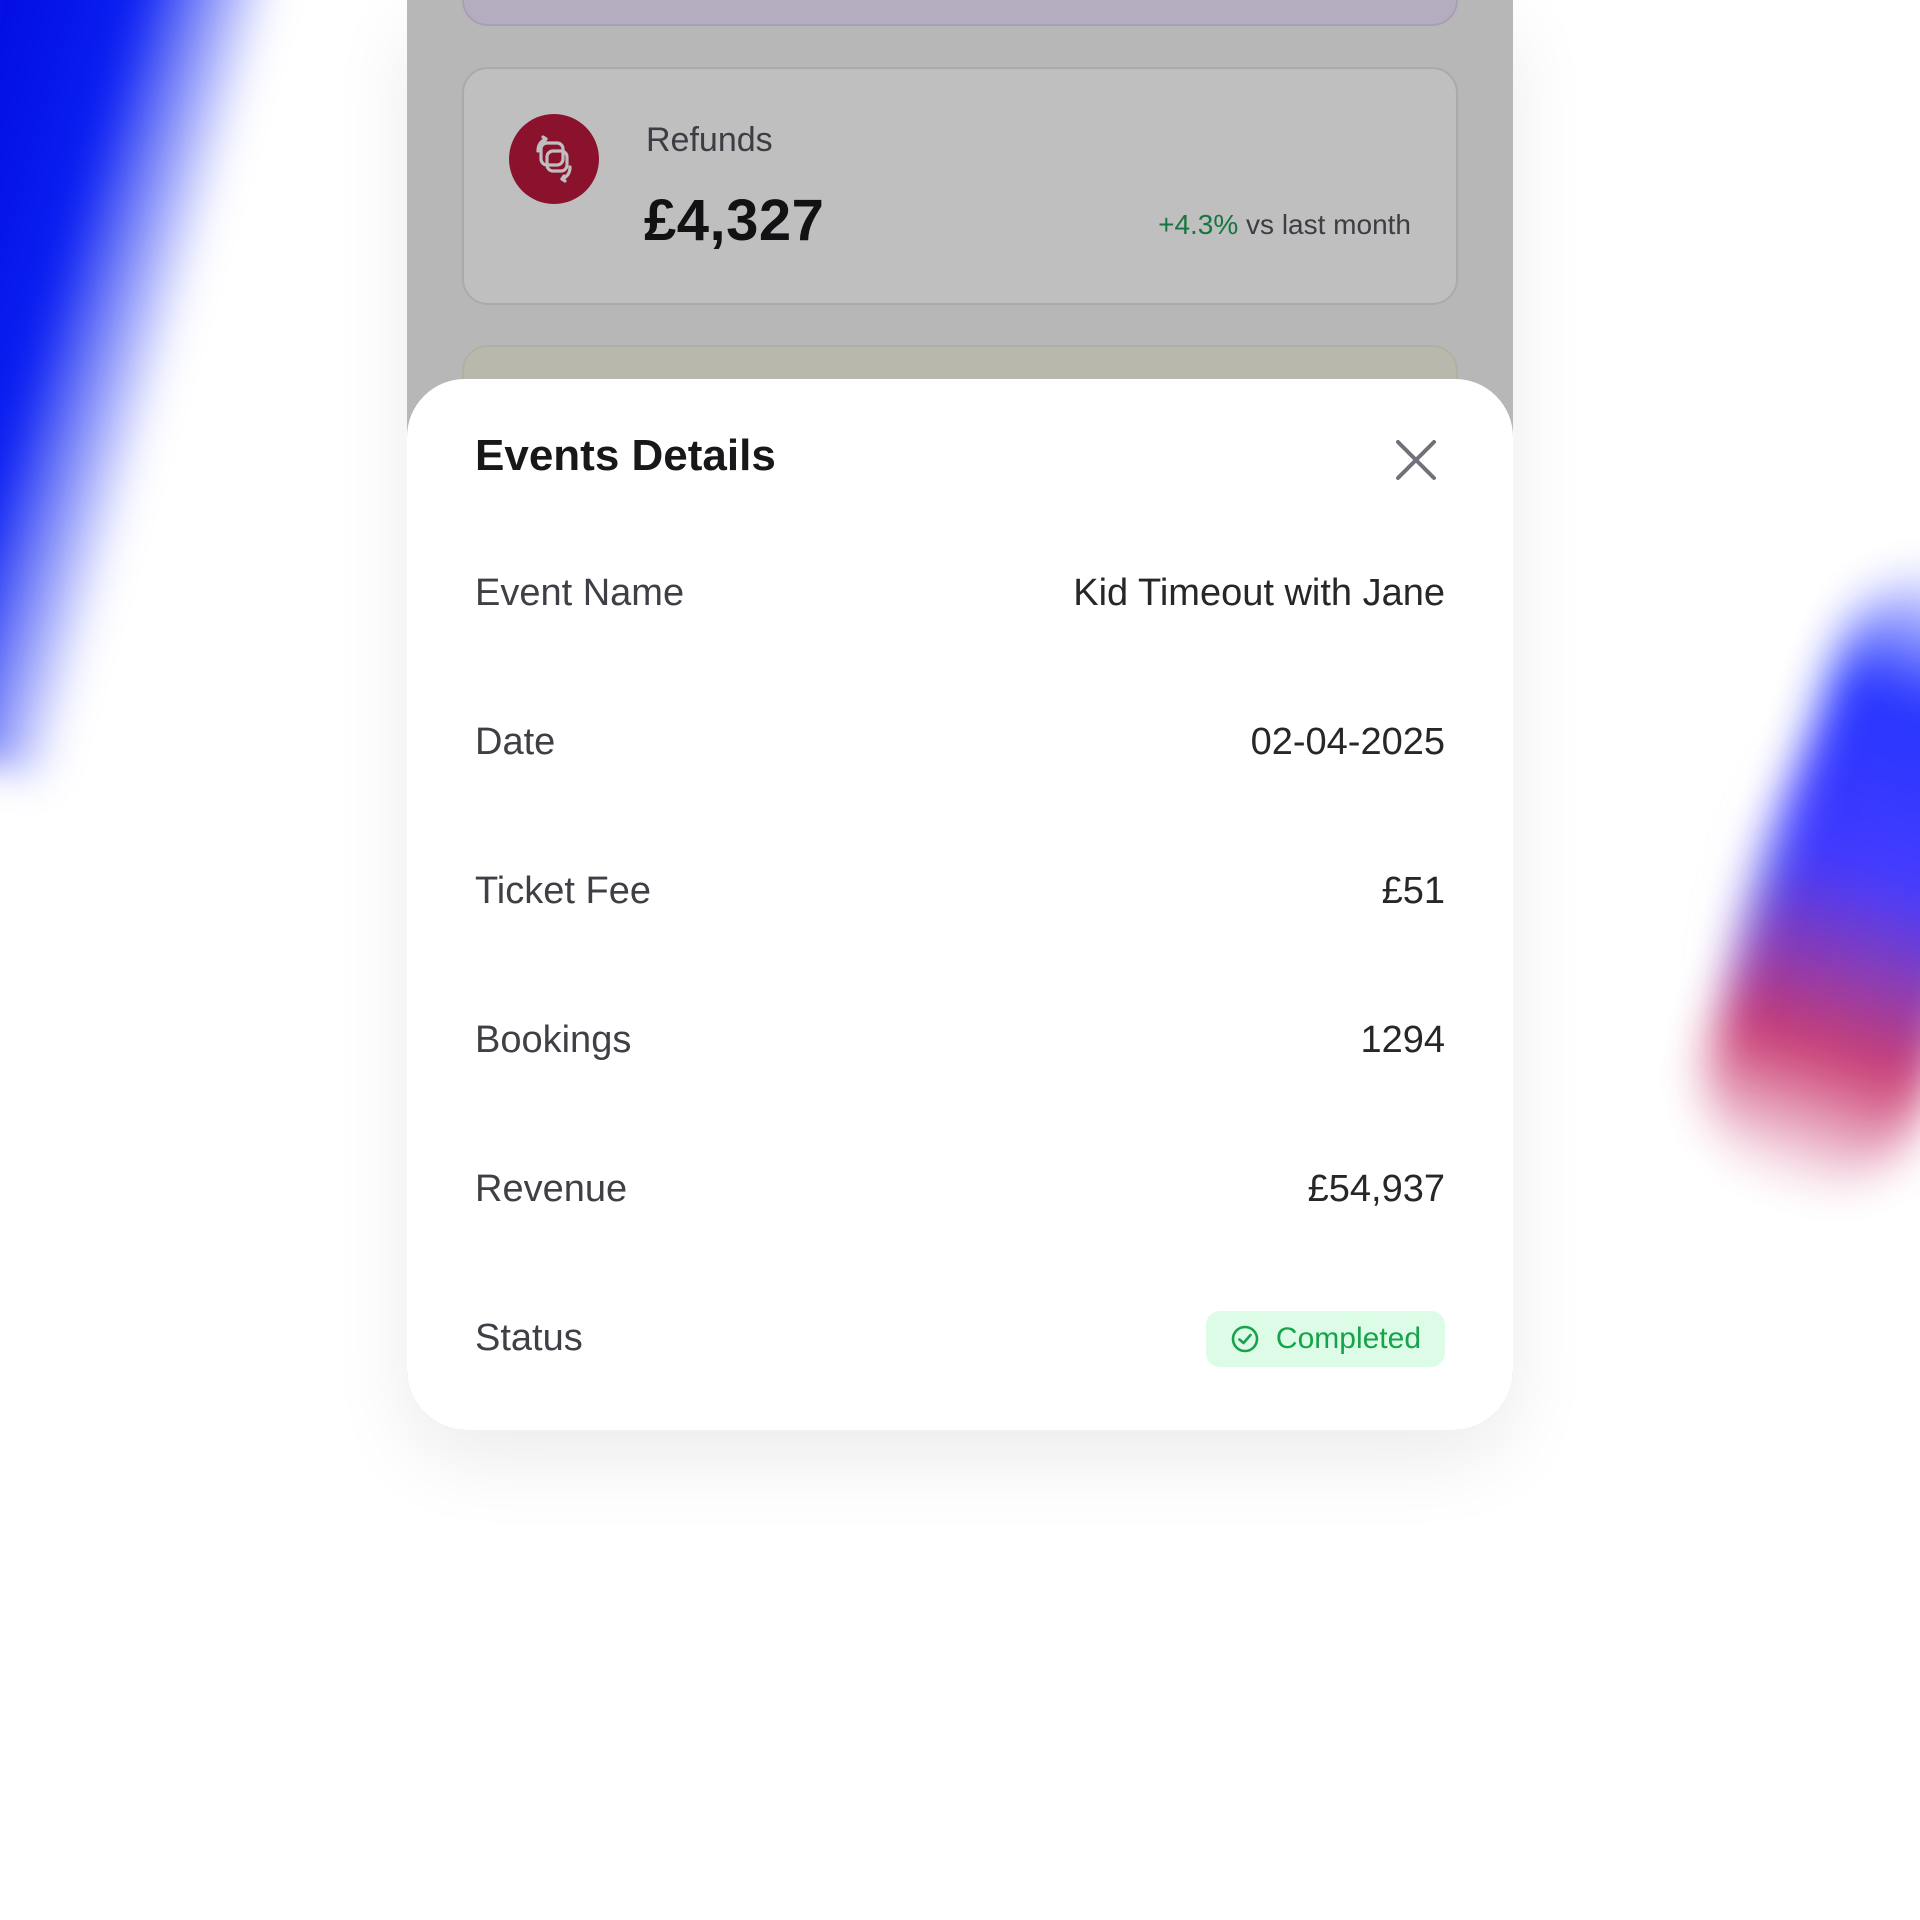  I want to click on detail-value: 02-04-2025, so click(1347, 742).